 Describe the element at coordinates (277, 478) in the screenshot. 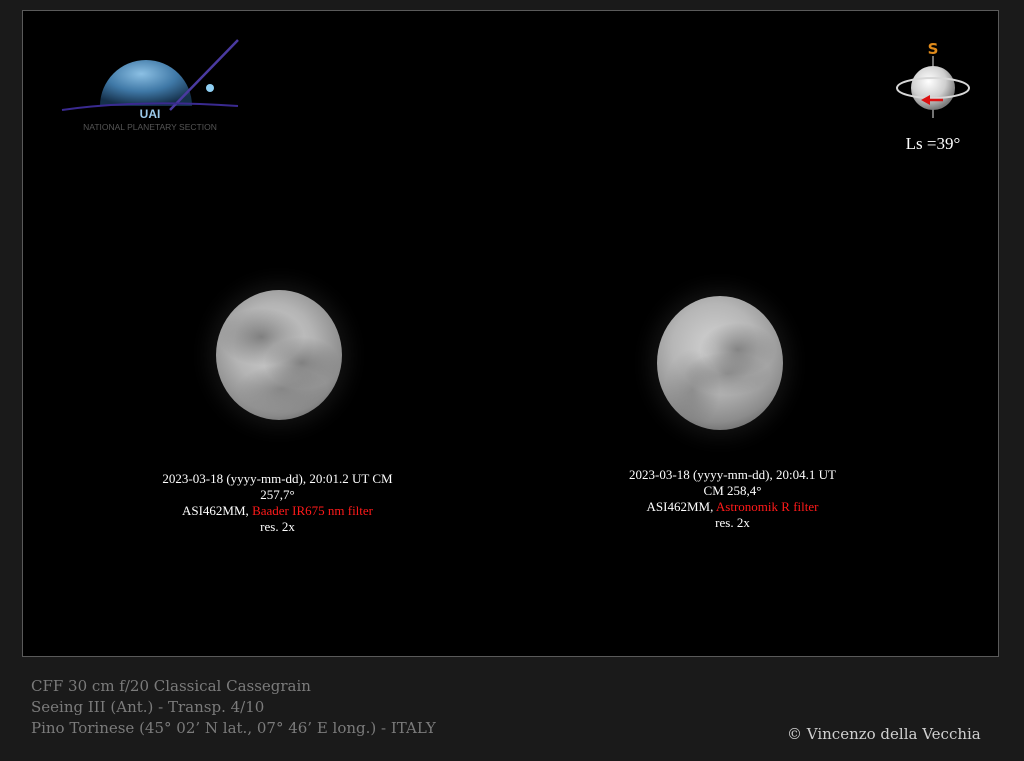

I see `caption-datetime: 2023-03-18 (yyyy-mm-dd), 20:01.2 UT CM` at that location.